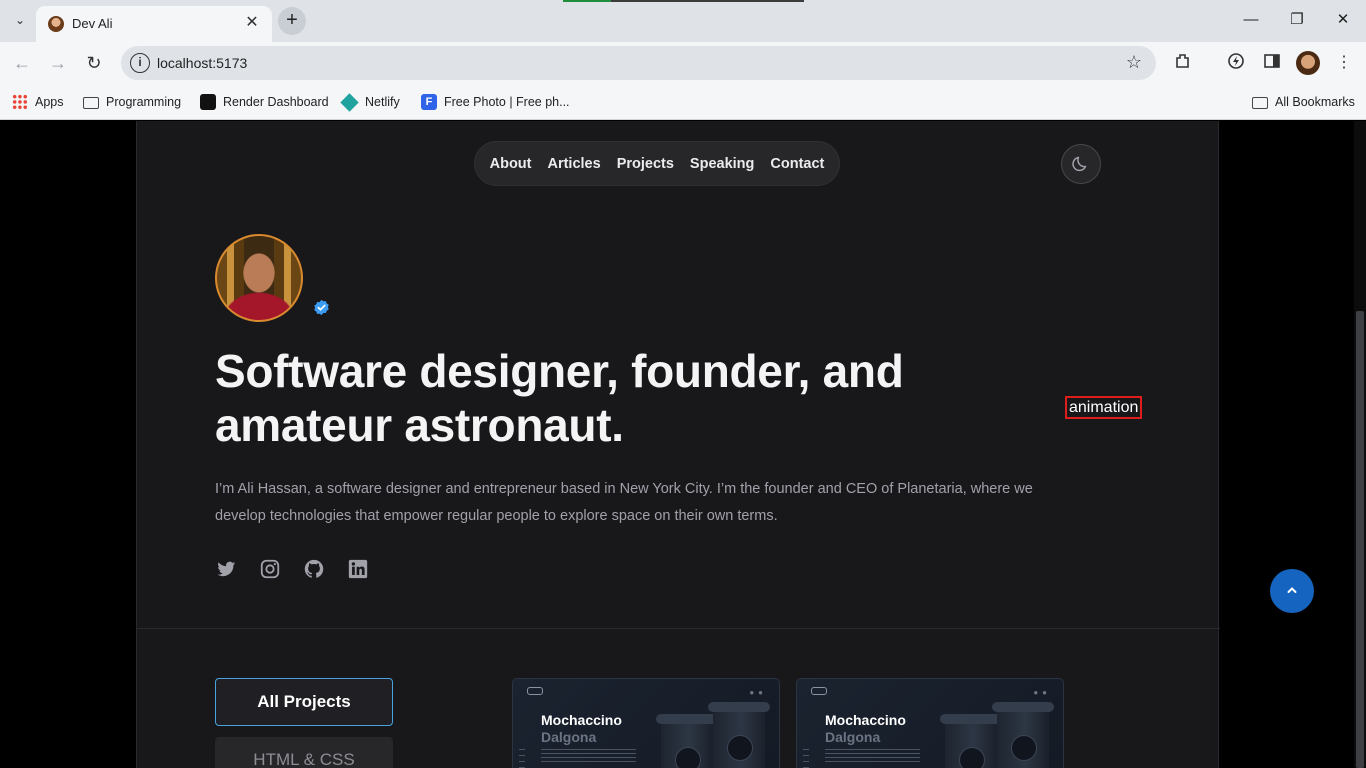 Image resolution: width=1366 pixels, height=768 pixels. Describe the element at coordinates (154, 24) in the screenshot. I see `browser-tab: Dev Ali ✕` at that location.